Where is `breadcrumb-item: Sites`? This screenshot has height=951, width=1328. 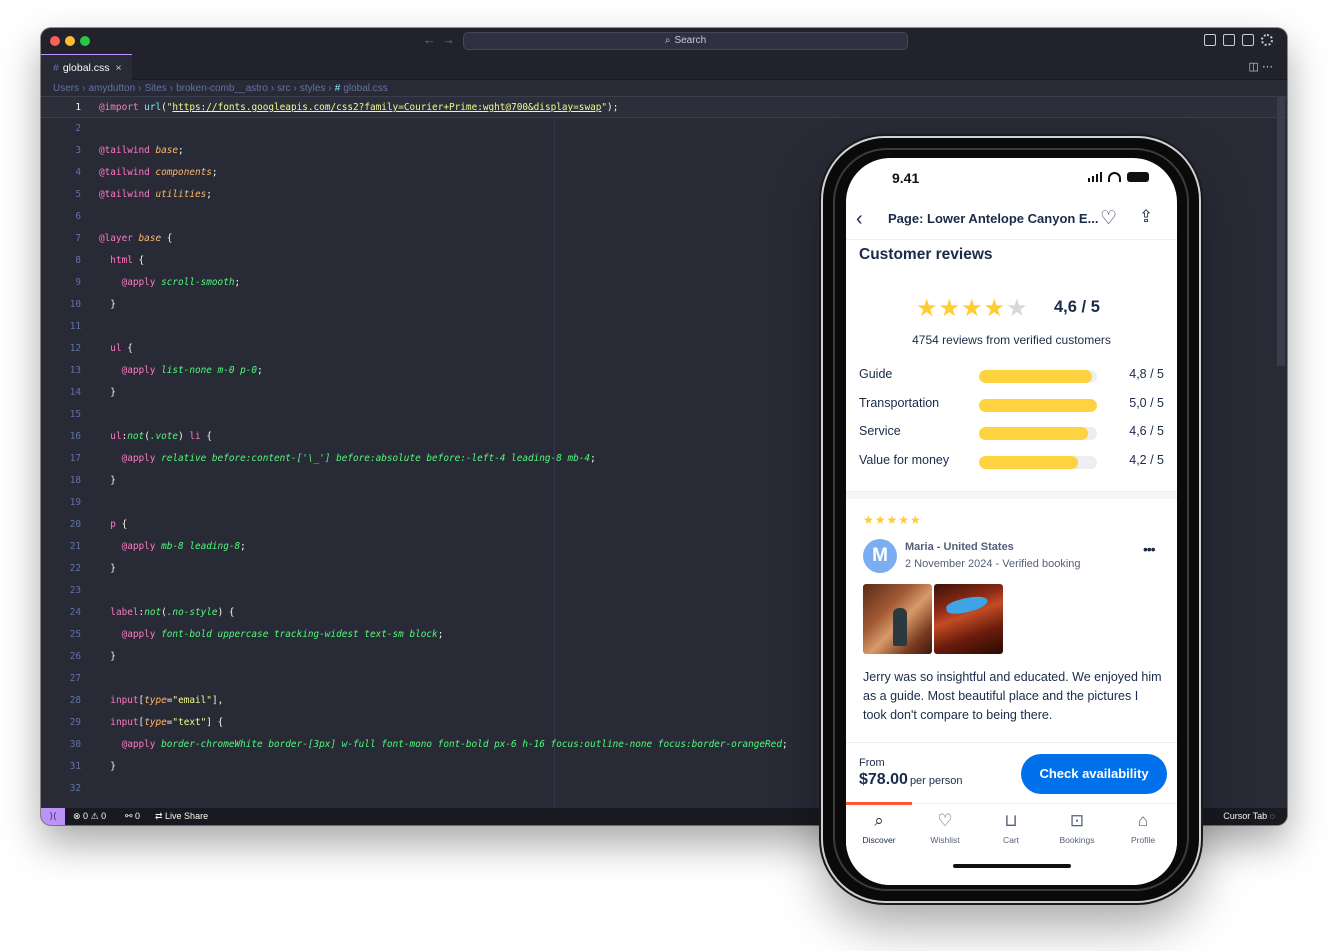 breadcrumb-item: Sites is located at coordinates (156, 88).